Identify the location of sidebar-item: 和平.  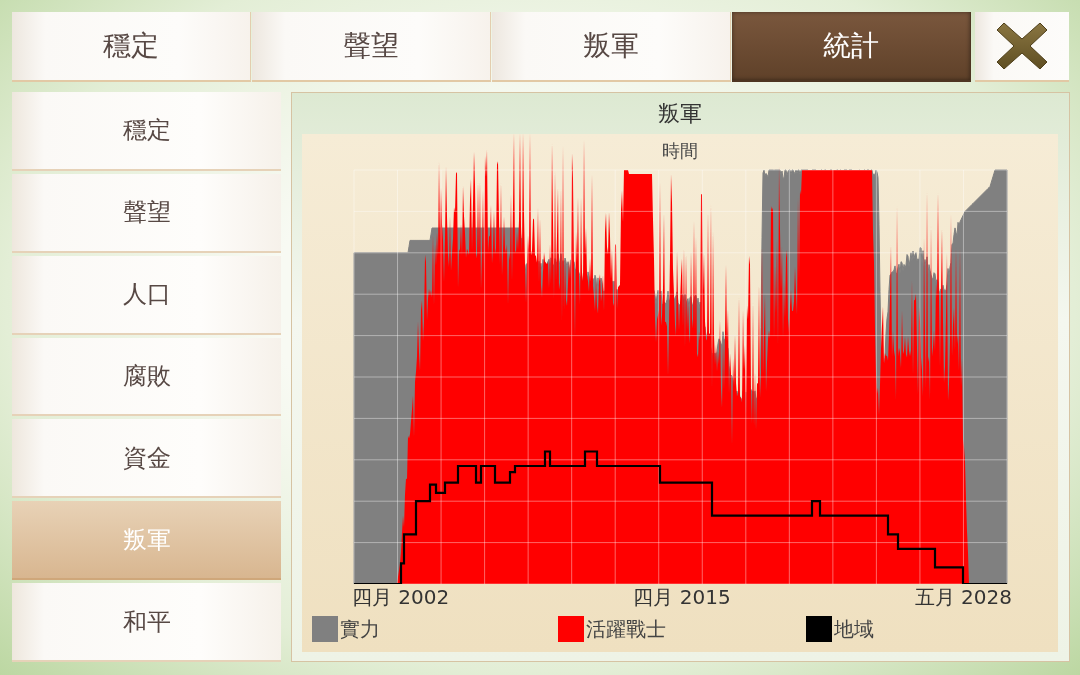
(146, 622).